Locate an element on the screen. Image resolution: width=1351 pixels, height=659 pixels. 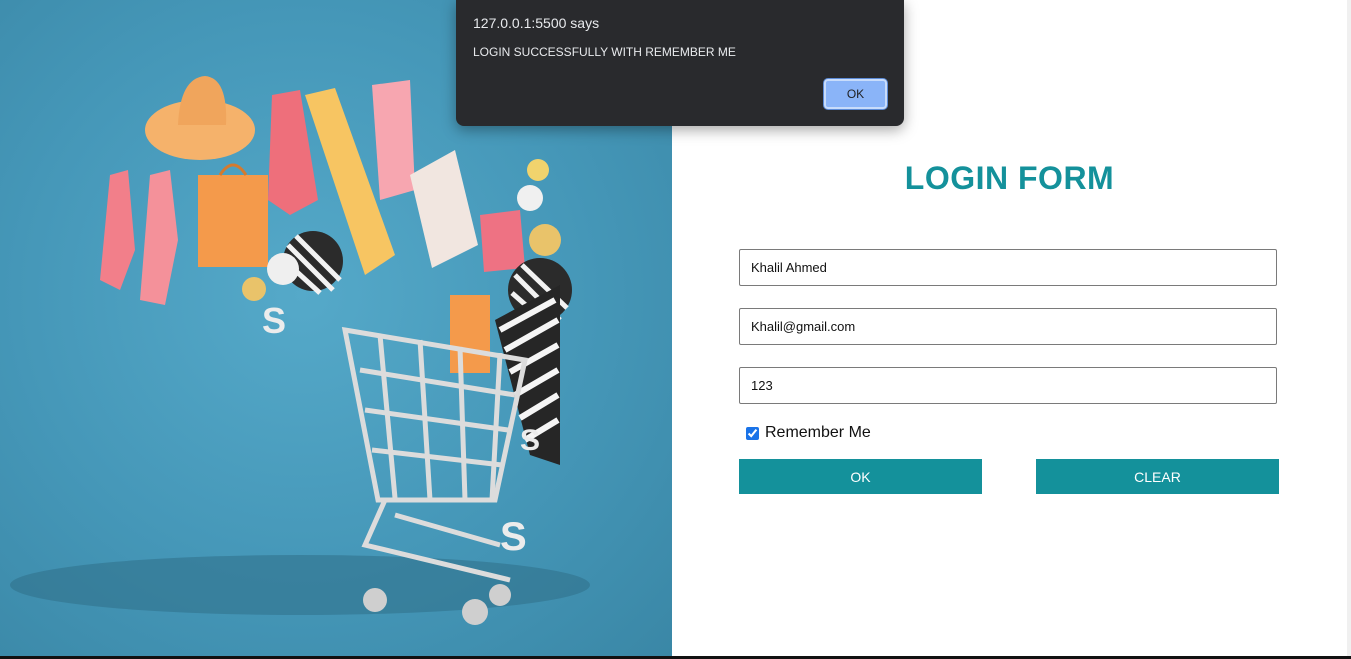
name-field is located at coordinates (1008, 267).